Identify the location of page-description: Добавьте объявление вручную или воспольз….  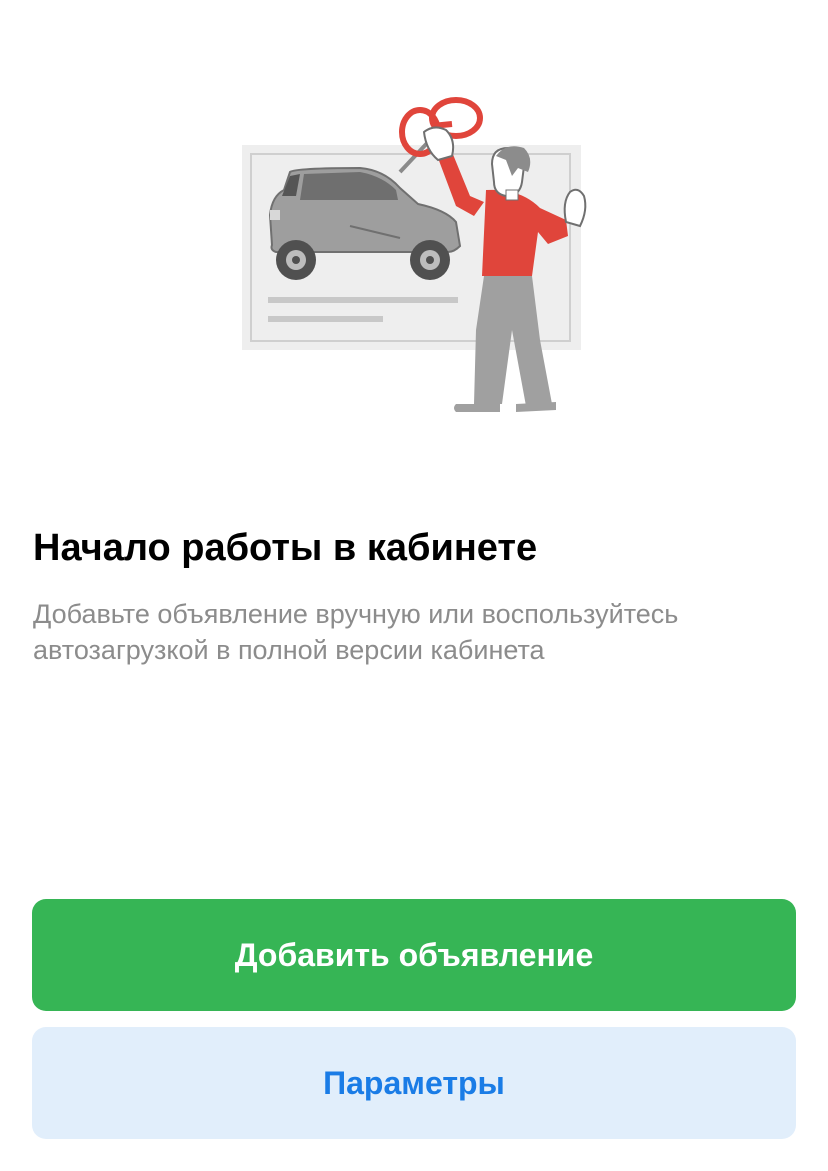
(356, 632).